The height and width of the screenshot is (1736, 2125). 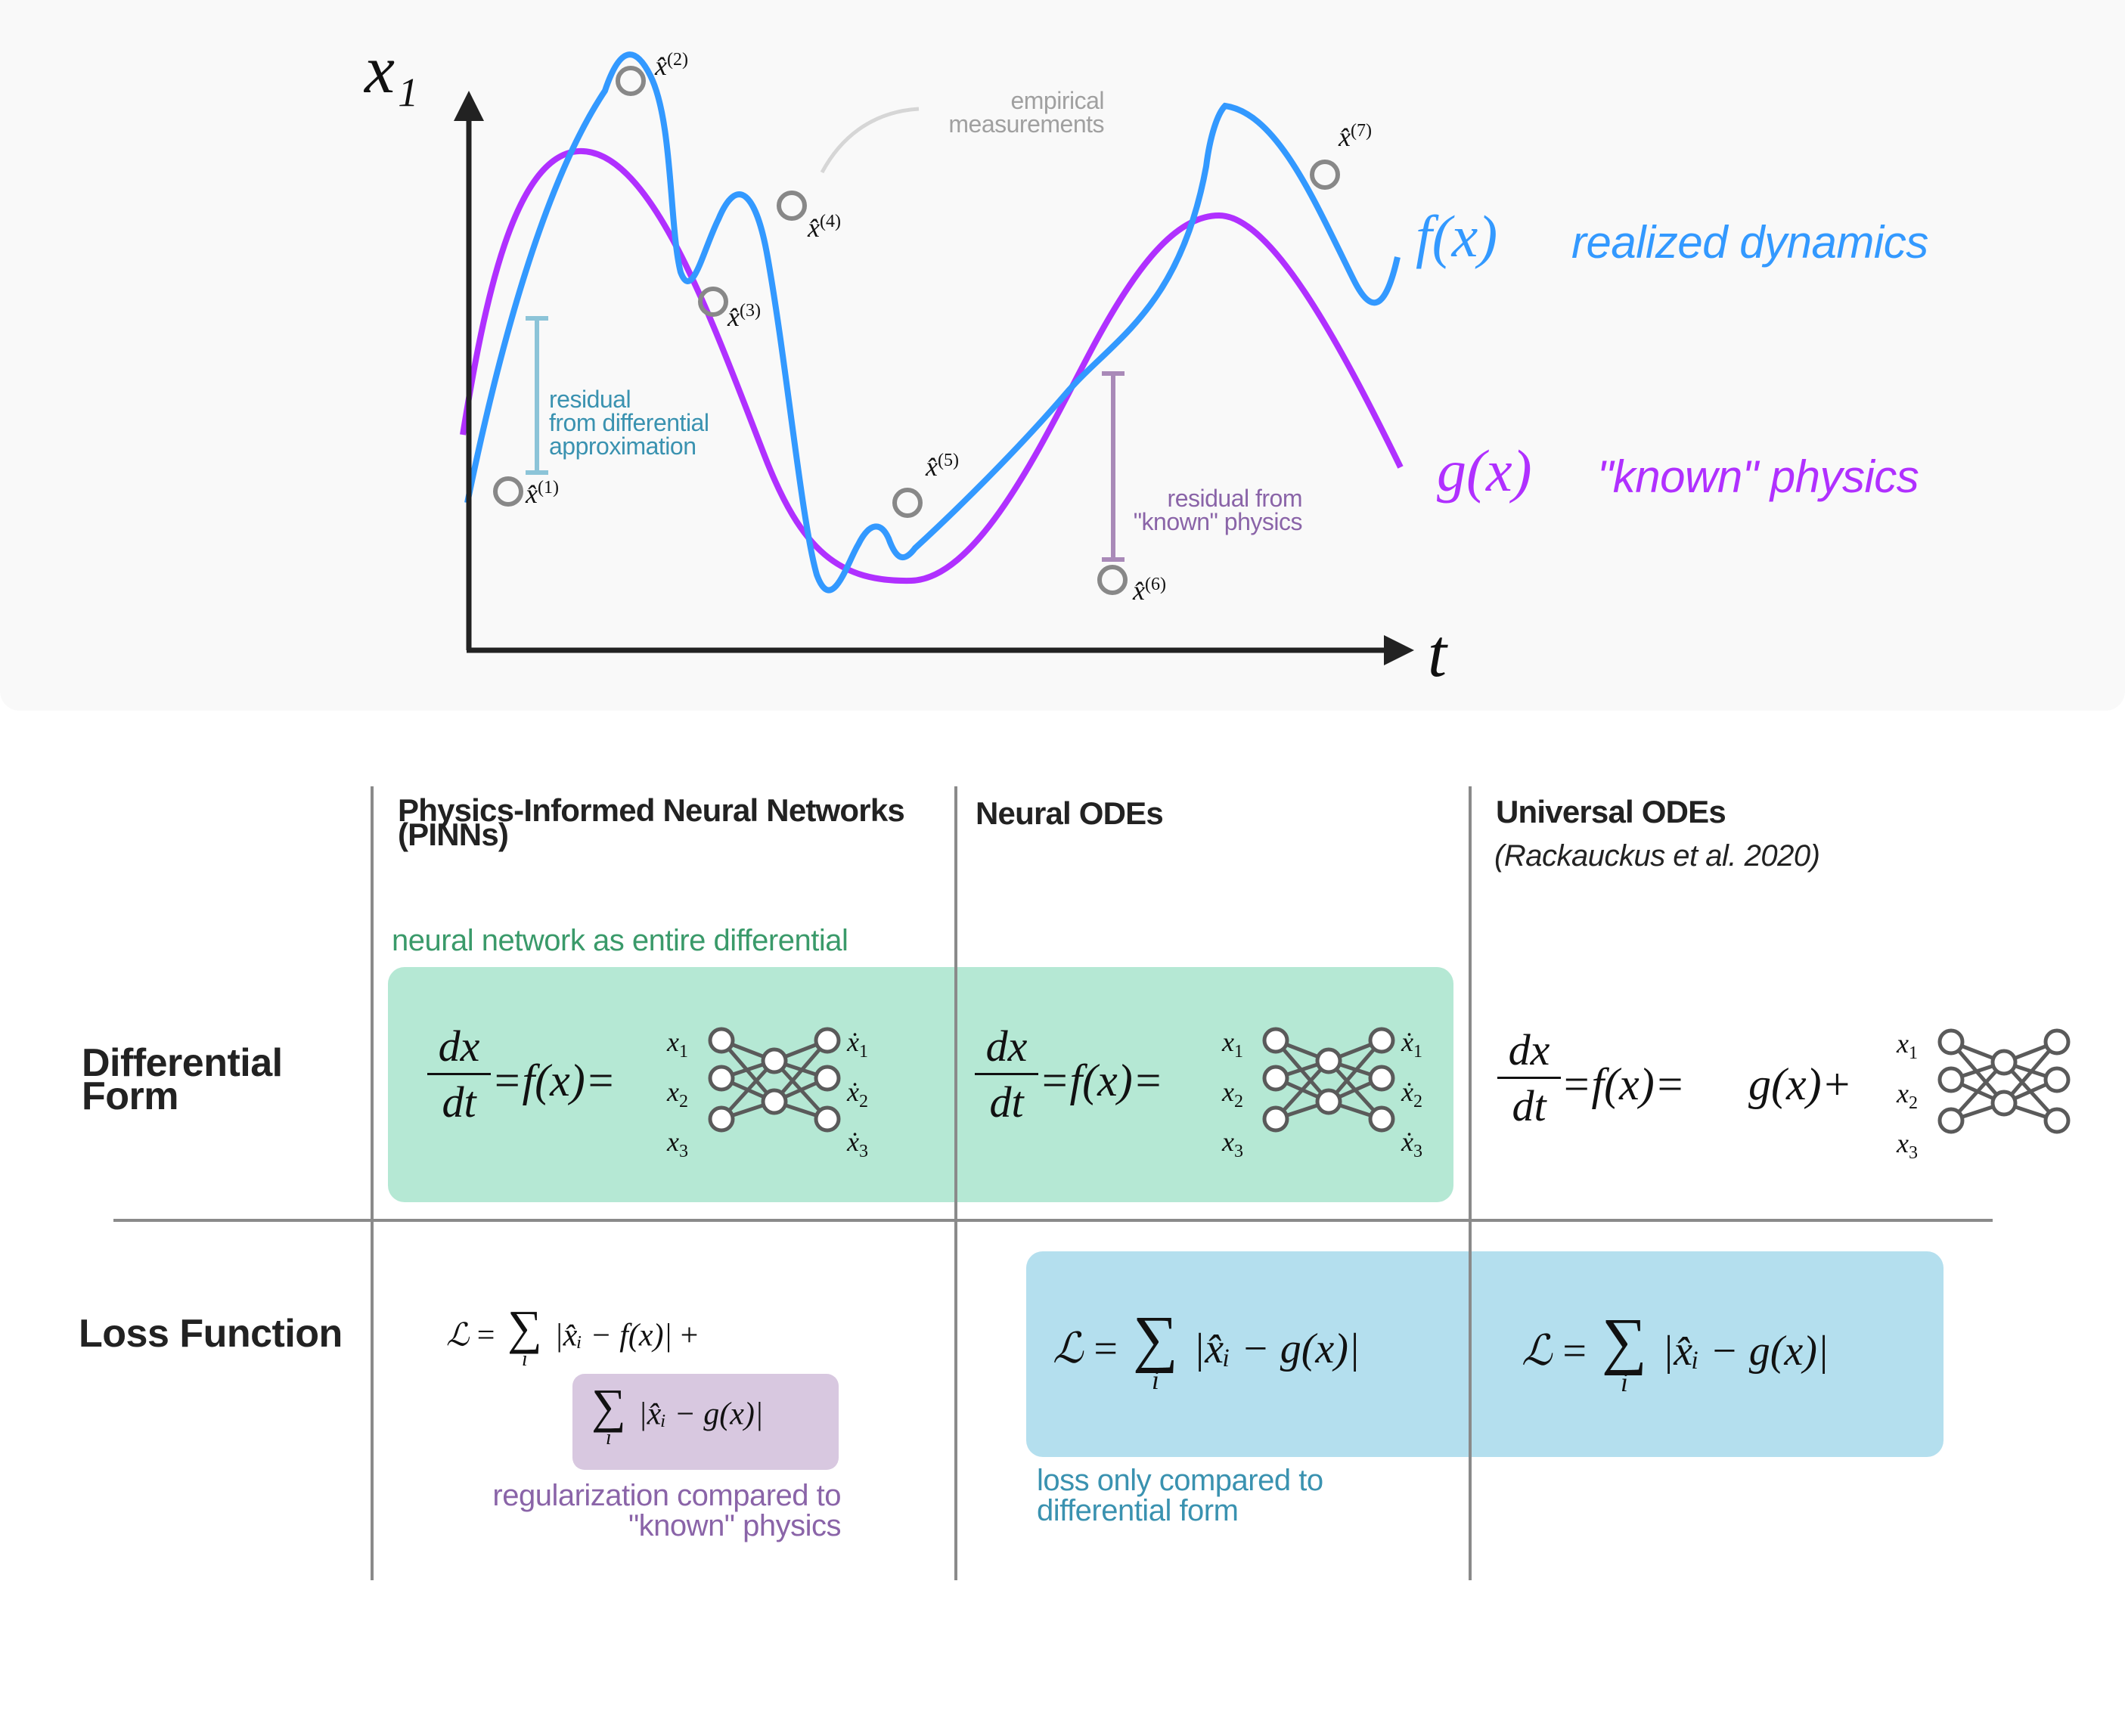 What do you see at coordinates (677, 1094) in the screenshot?
I see `pinn-nn-inputs: x1 x2 x3` at bounding box center [677, 1094].